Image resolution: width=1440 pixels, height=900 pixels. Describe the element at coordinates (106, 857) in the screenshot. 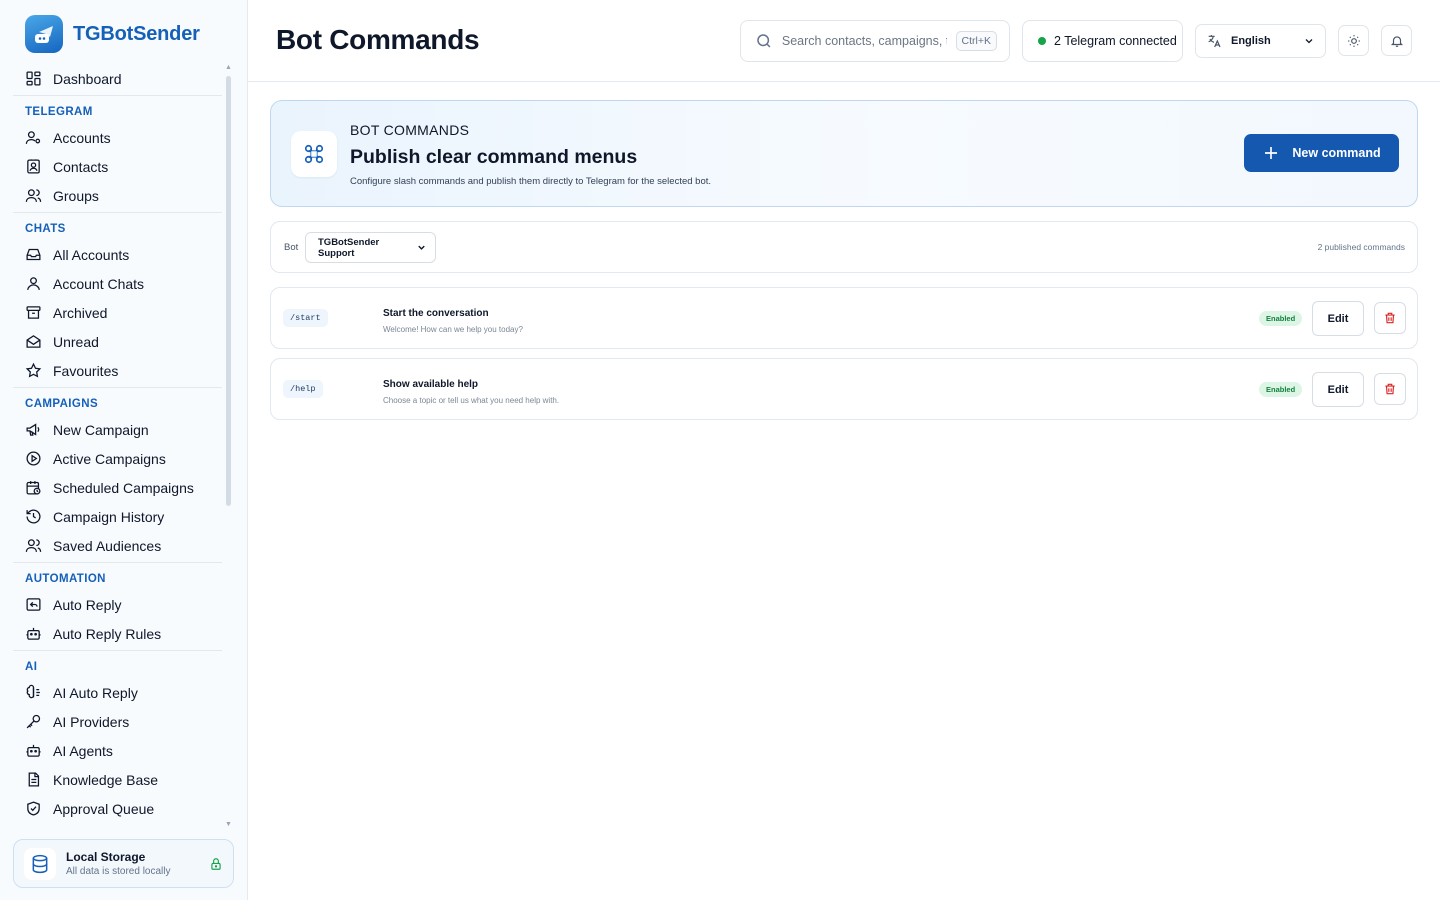

I see `storage-title: Local Storage` at that location.